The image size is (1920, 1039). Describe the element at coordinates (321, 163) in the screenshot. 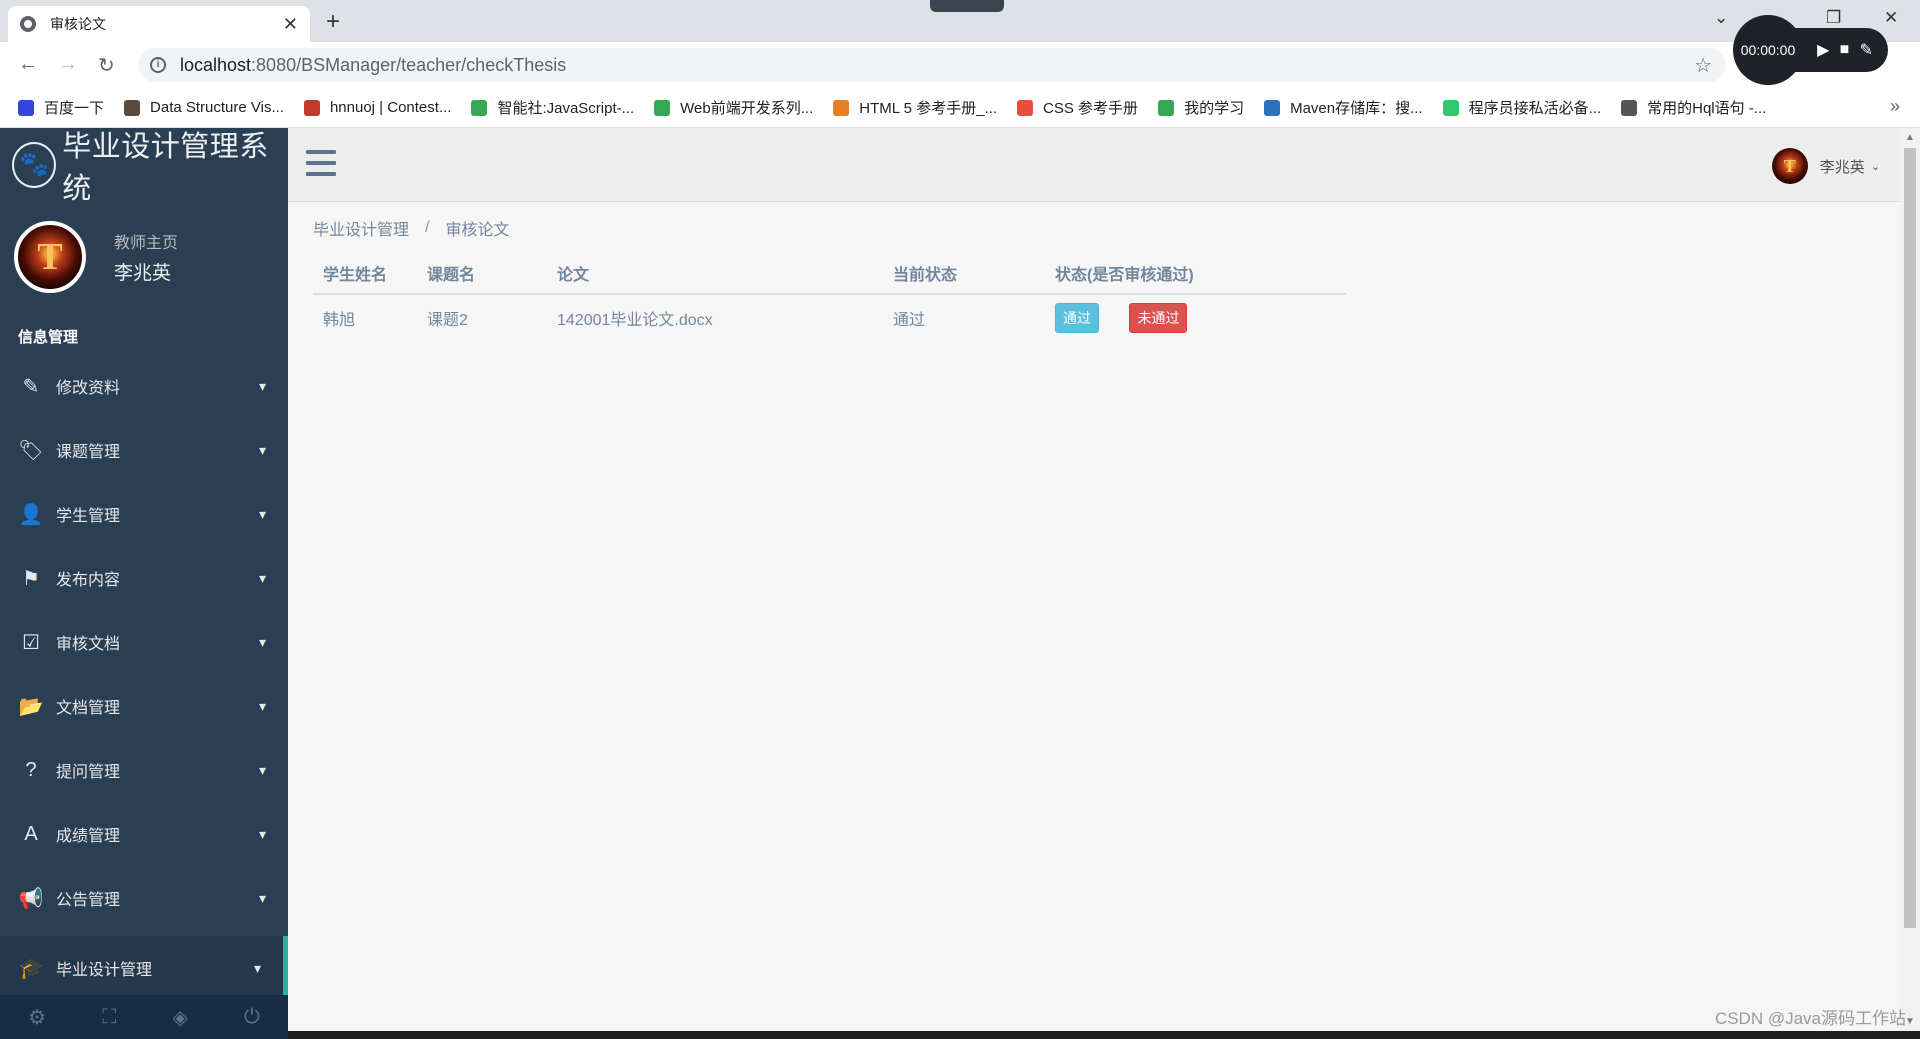

I see `menu-toggle-icon` at that location.